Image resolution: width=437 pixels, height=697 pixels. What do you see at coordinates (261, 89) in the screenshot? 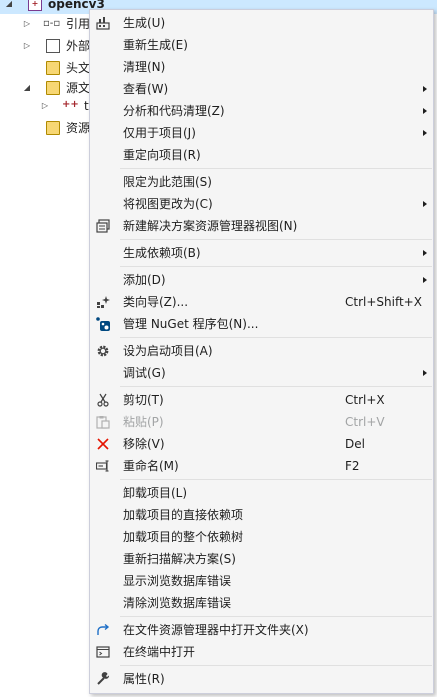
I see `menu-item-view: 查看(W)` at bounding box center [261, 89].